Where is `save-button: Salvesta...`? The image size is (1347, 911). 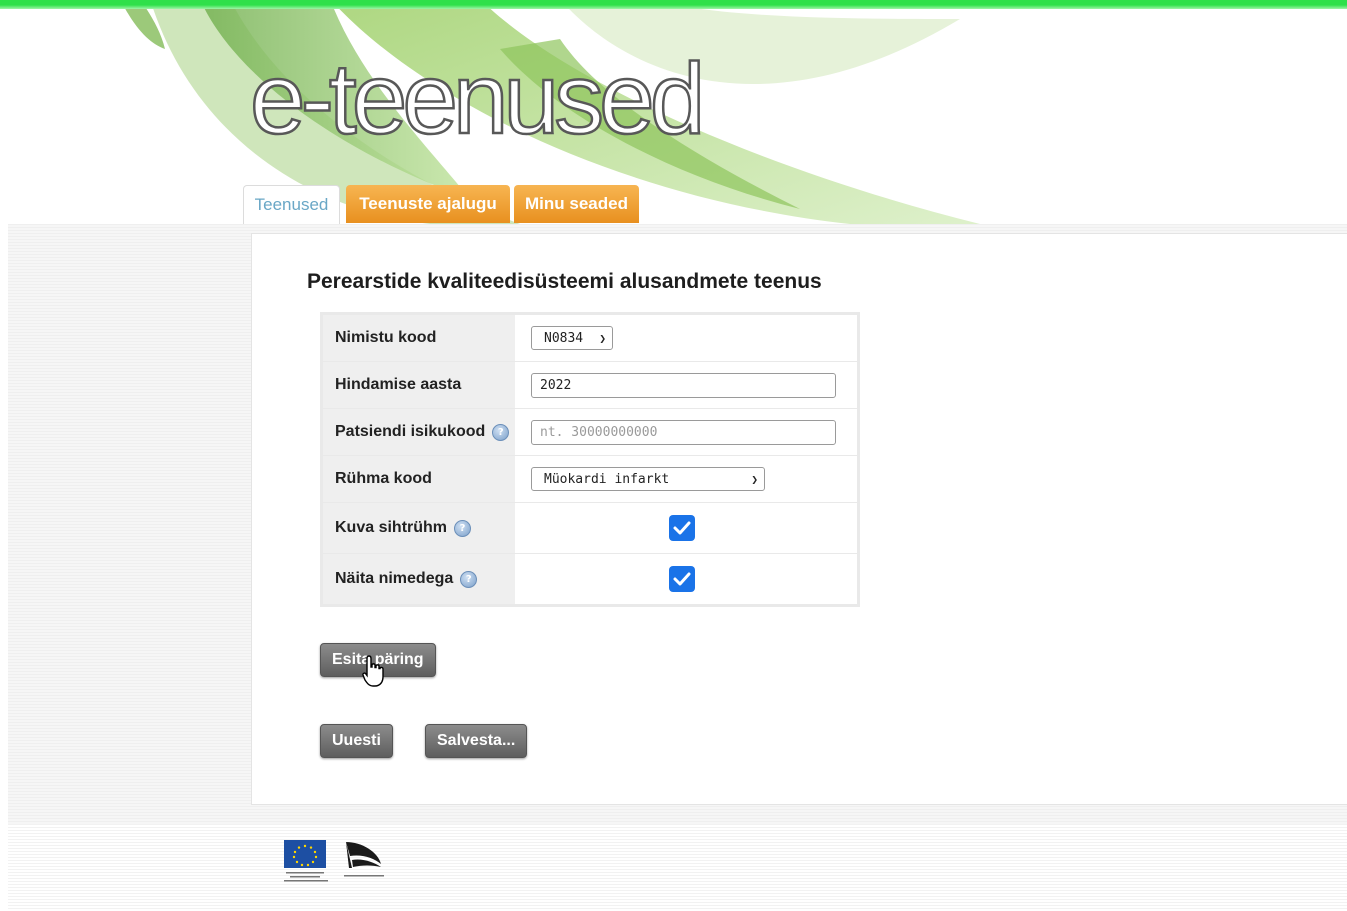
save-button: Salvesta... is located at coordinates (476, 741).